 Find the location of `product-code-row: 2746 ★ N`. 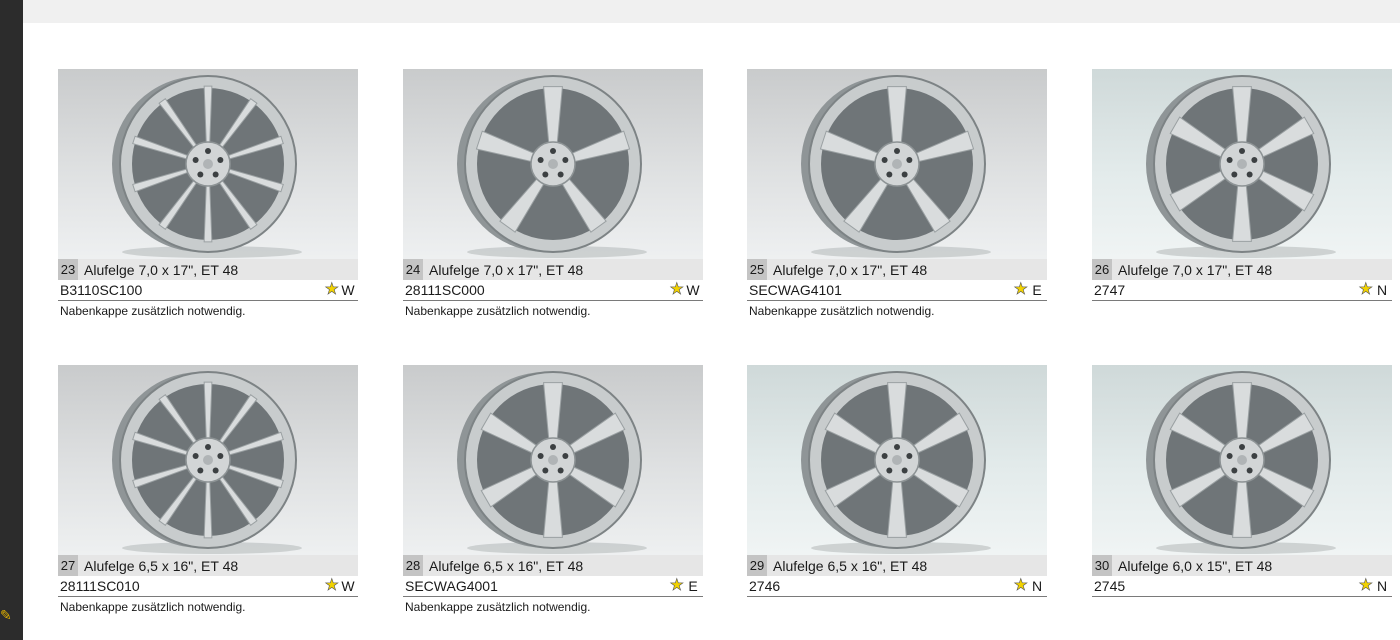

product-code-row: 2746 ★ N is located at coordinates (897, 586).